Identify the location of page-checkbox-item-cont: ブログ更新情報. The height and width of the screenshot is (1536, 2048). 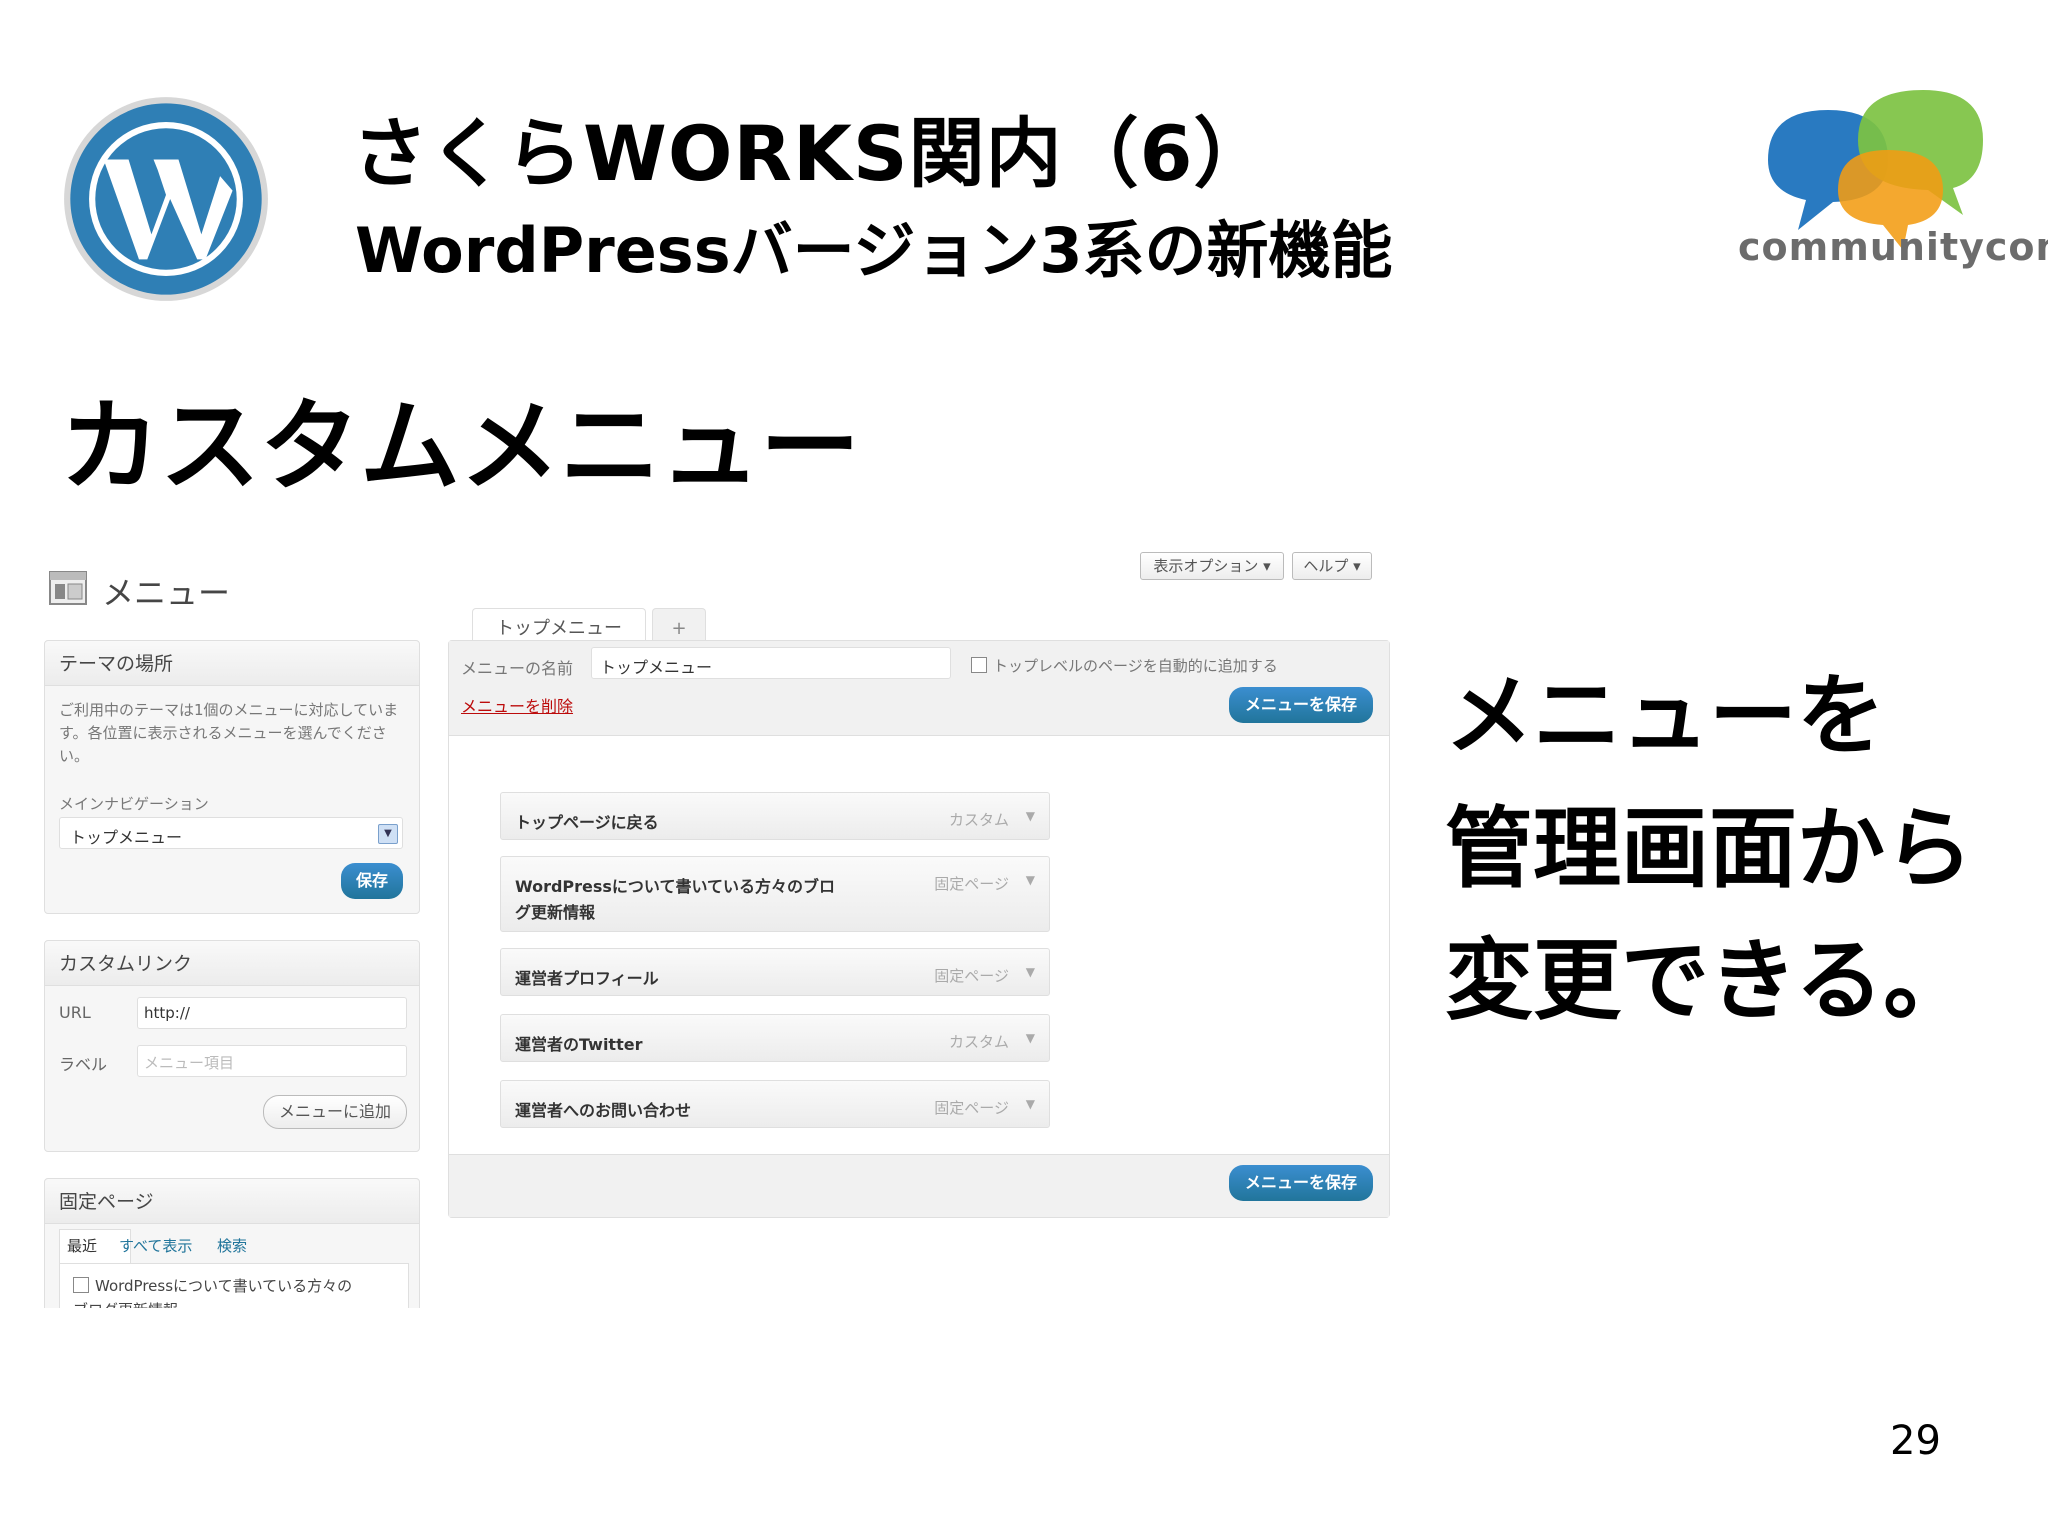
(125, 1303).